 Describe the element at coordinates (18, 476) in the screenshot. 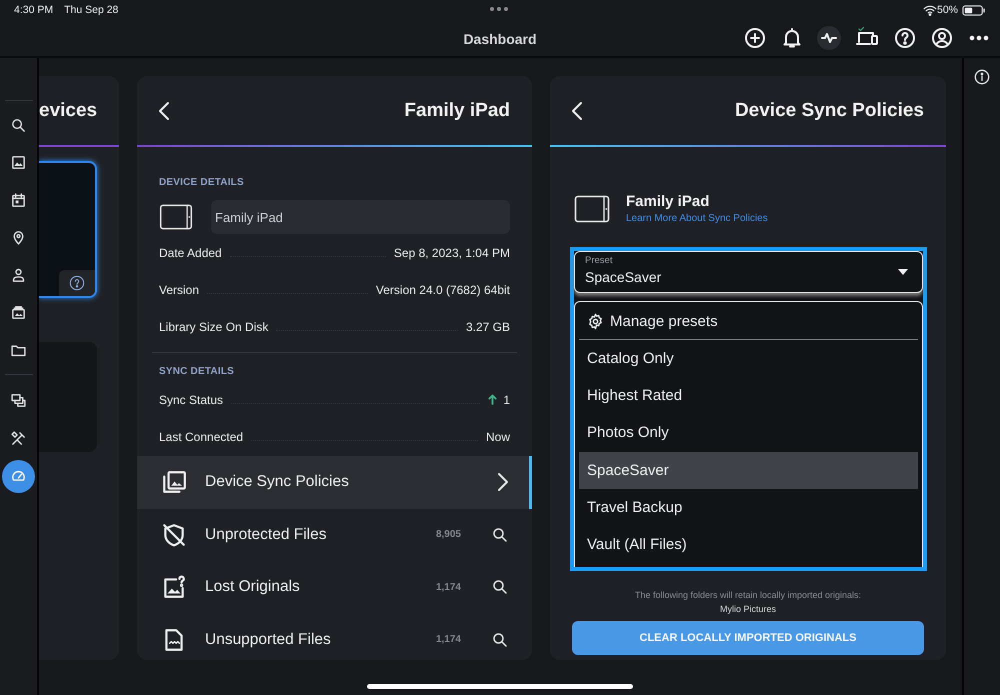

I see `gauge-button` at that location.